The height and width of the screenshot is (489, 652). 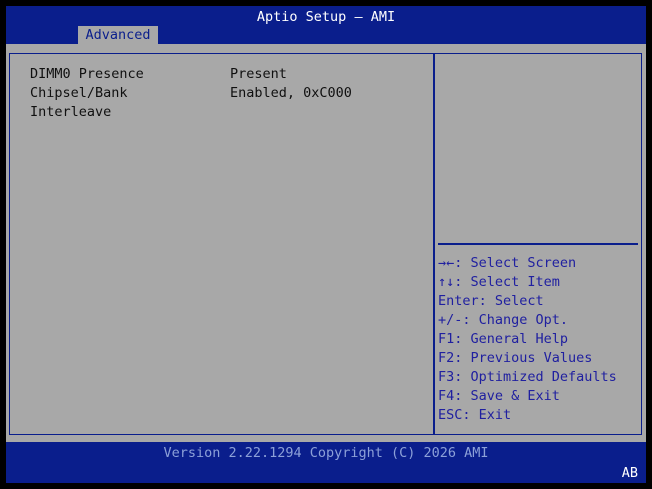 I want to click on help-save-exit: F4: Save & Exit, so click(x=499, y=396).